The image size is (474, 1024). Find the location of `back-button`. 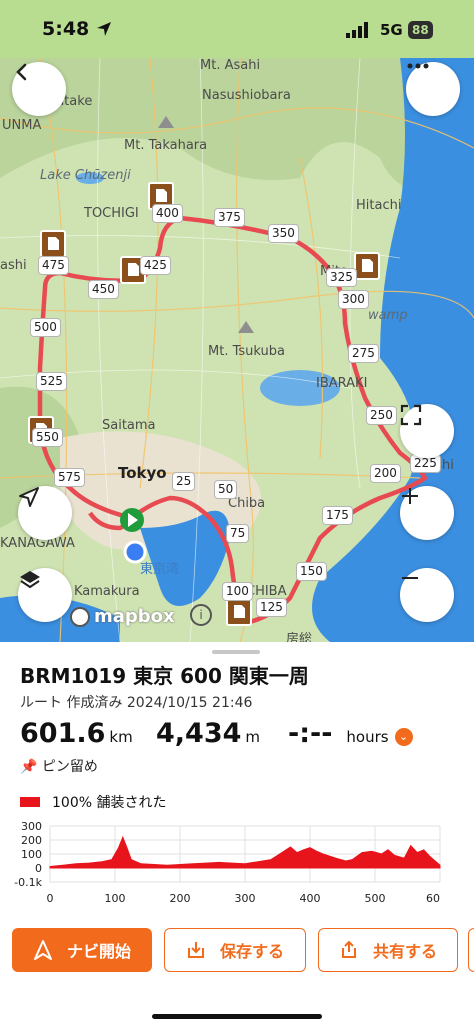

back-button is located at coordinates (39, 89).